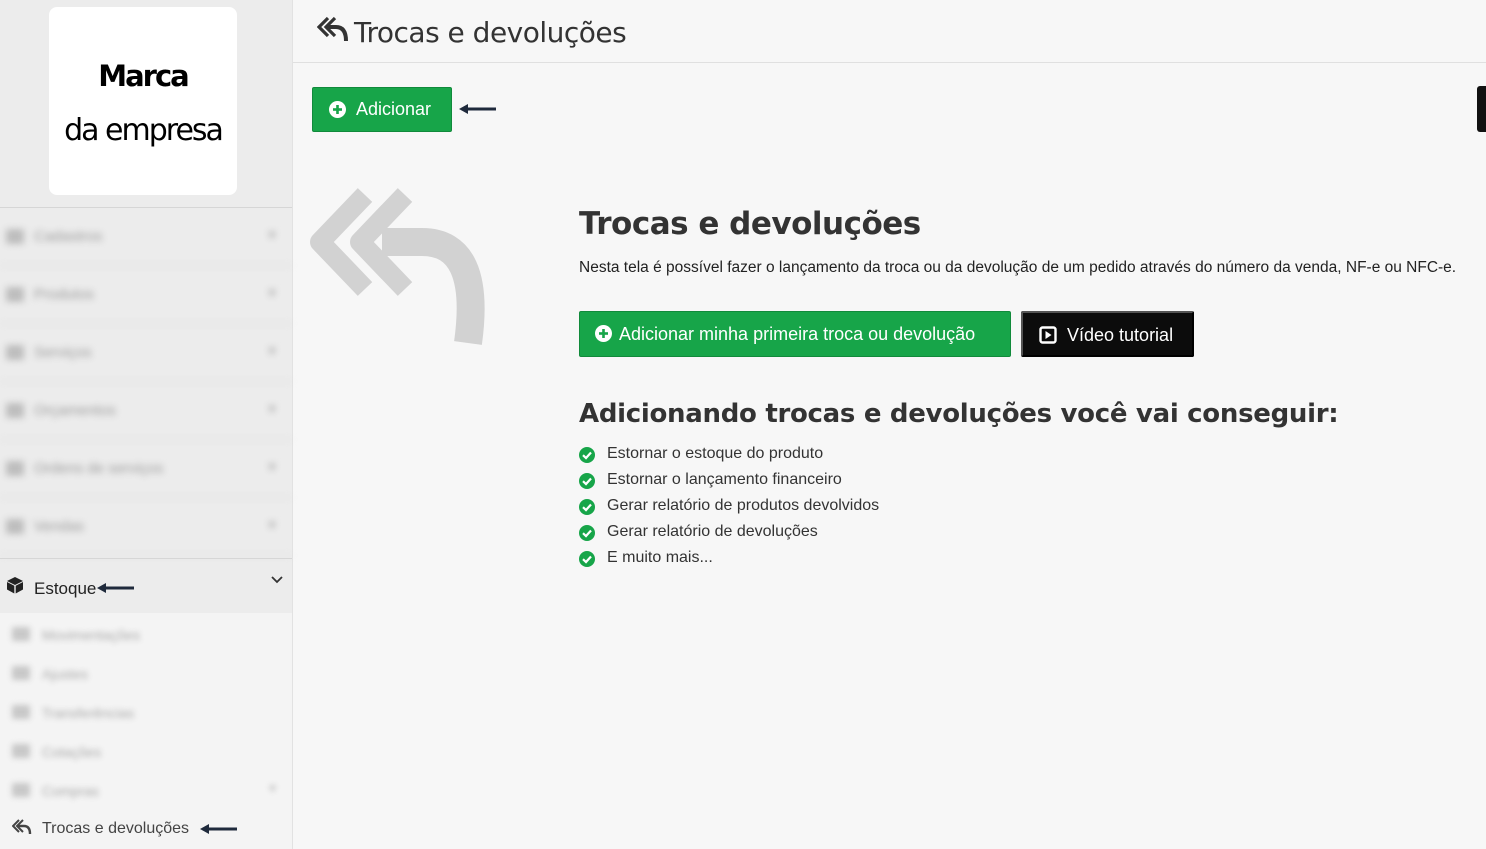 This screenshot has height=849, width=1486. I want to click on submenu-item-label: Transferências, so click(88, 713).